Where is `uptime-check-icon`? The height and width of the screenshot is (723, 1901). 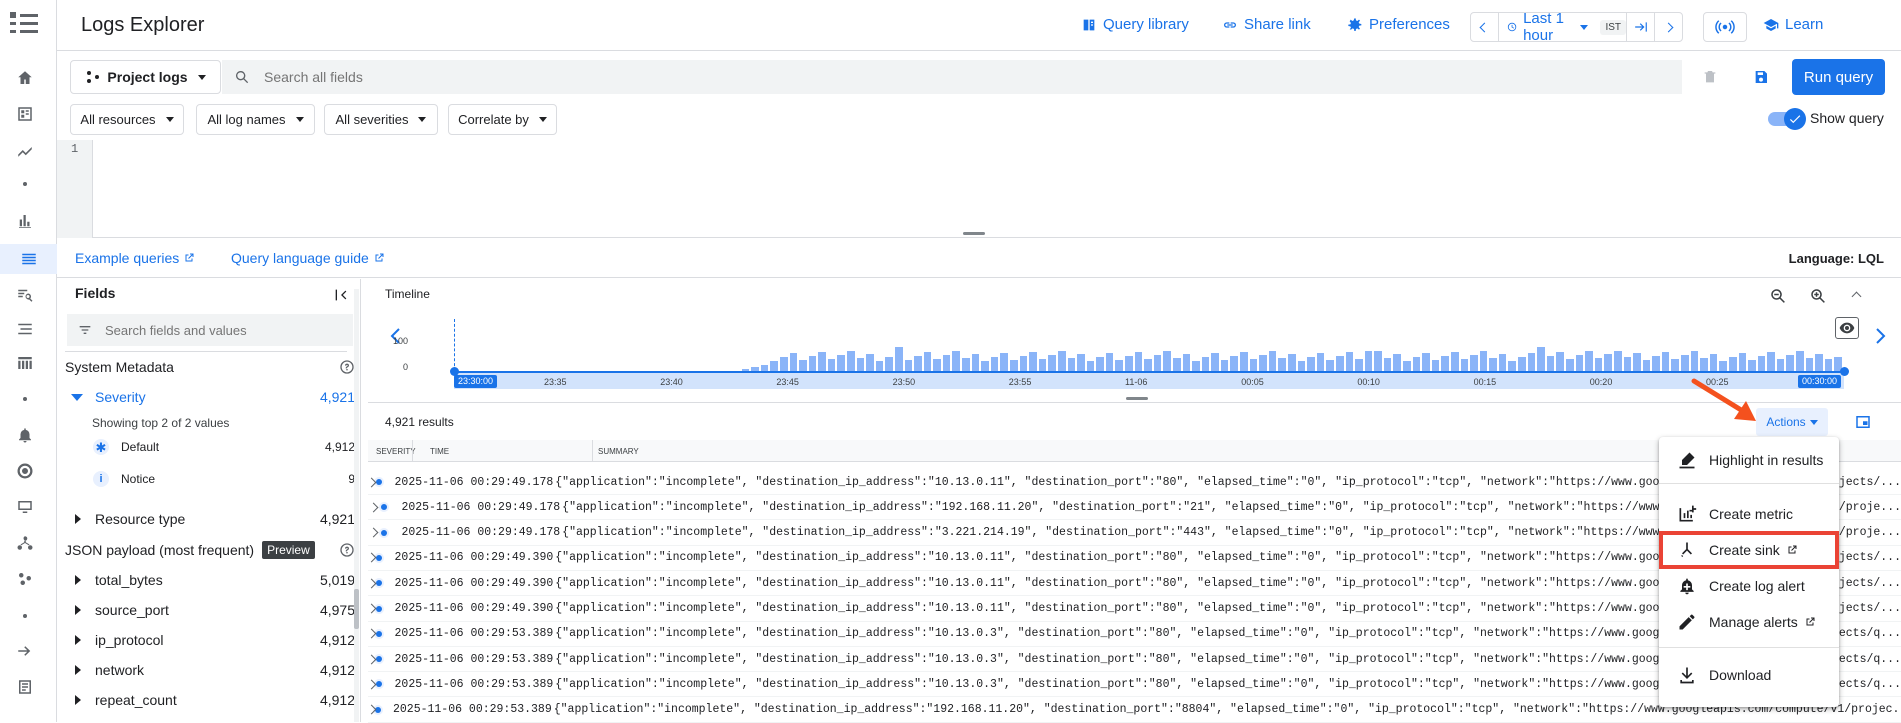
uptime-check-icon is located at coordinates (25, 471).